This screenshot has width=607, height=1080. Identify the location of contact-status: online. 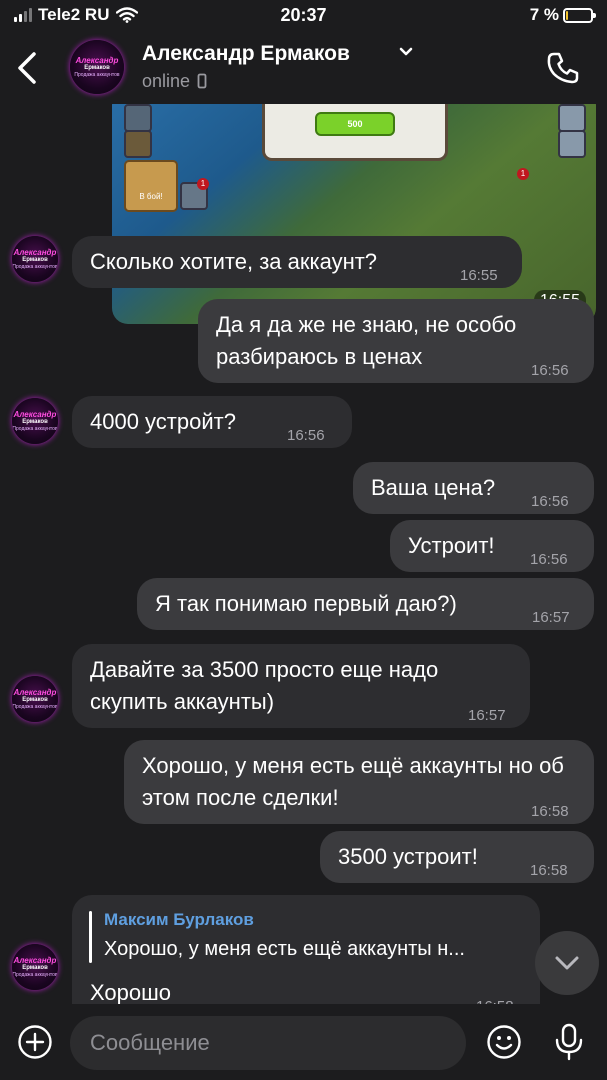
(174, 81).